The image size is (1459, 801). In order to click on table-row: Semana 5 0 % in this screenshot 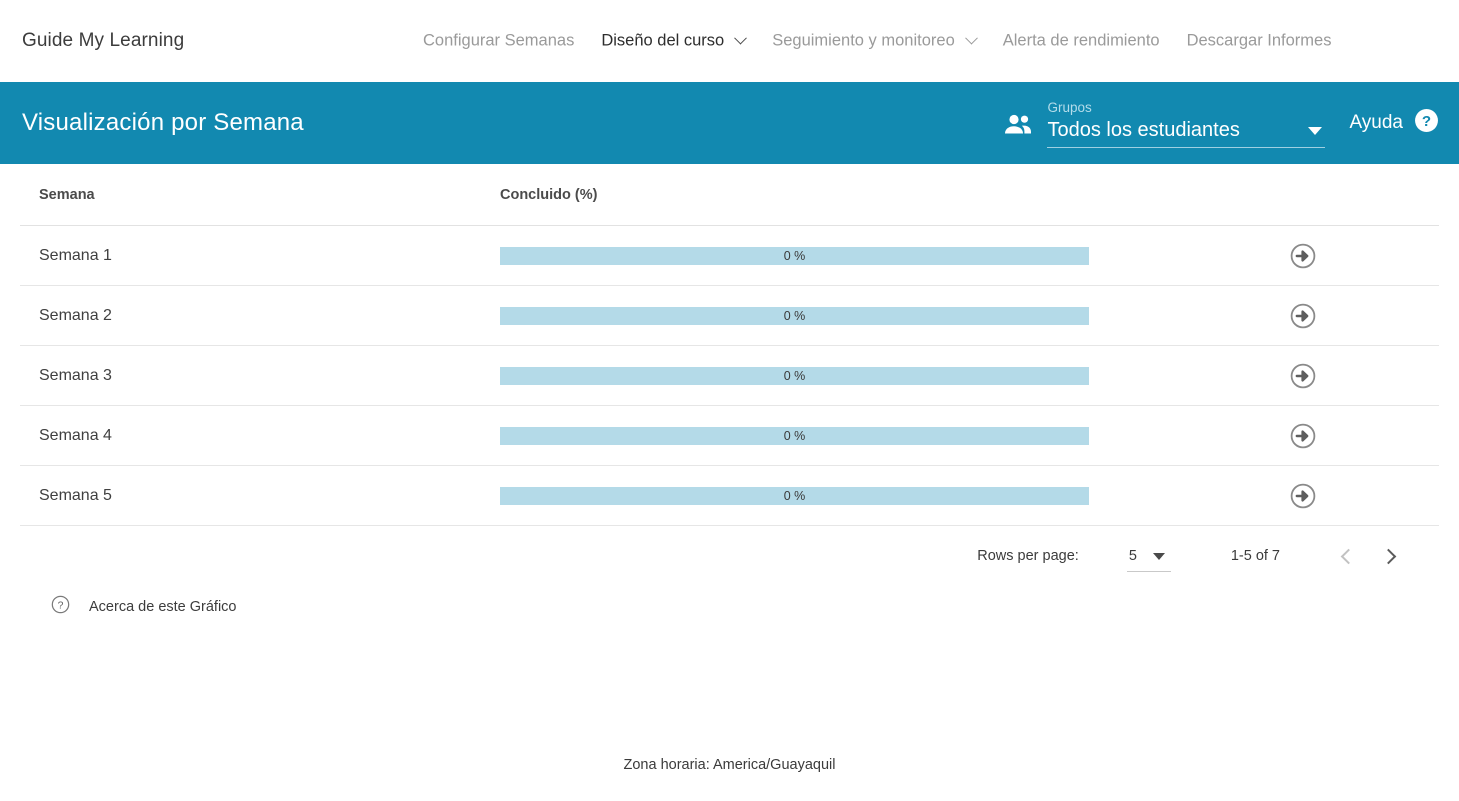, I will do `click(729, 496)`.